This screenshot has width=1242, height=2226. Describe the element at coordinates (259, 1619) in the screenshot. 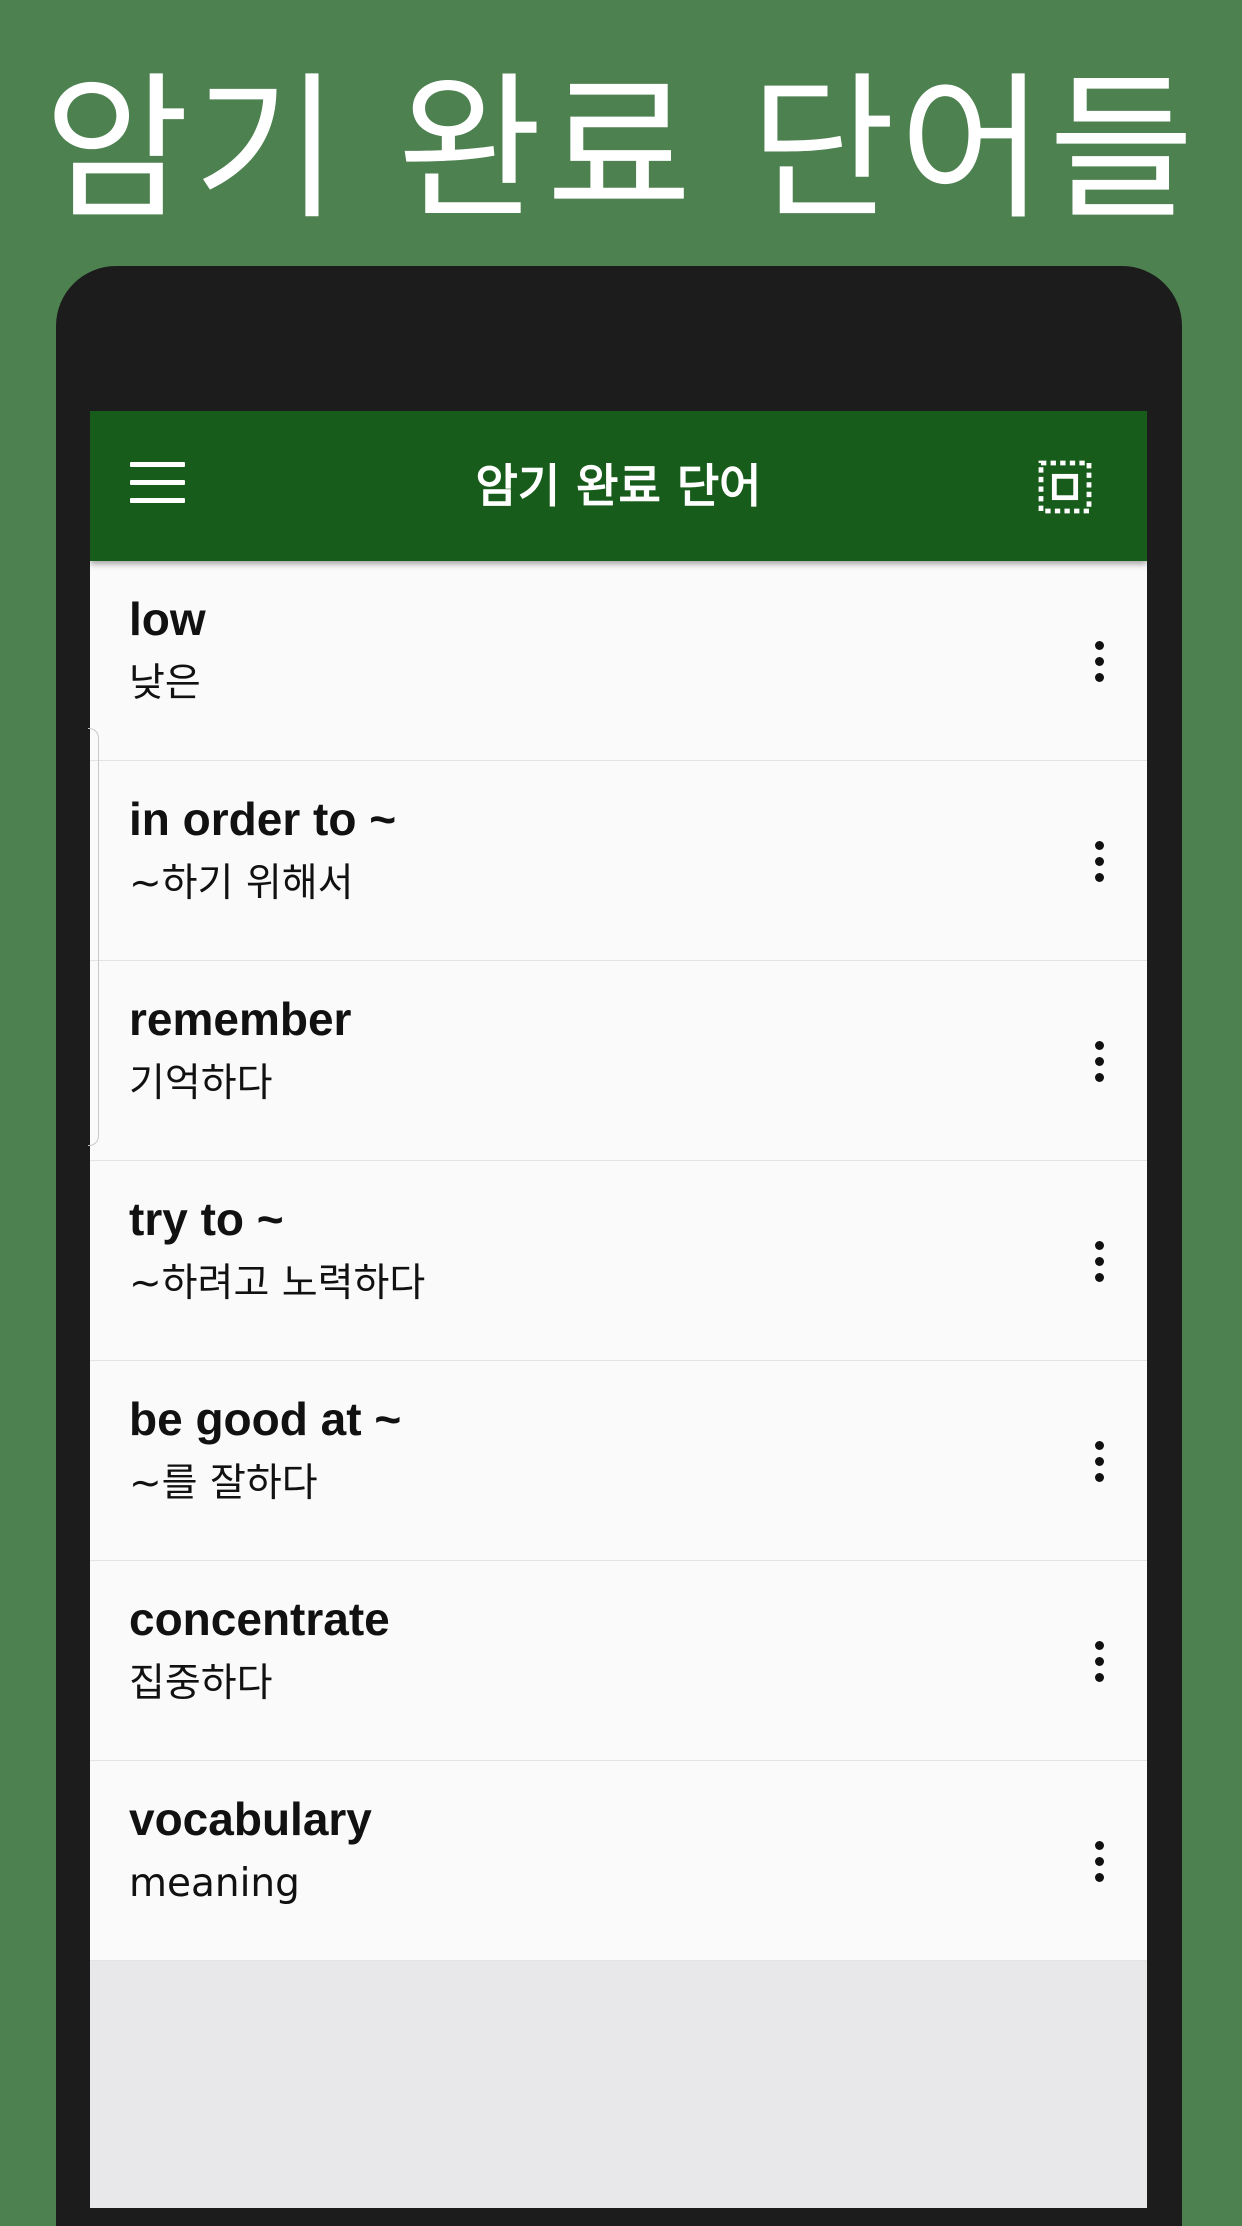

I see `word-text: concentrate` at that location.